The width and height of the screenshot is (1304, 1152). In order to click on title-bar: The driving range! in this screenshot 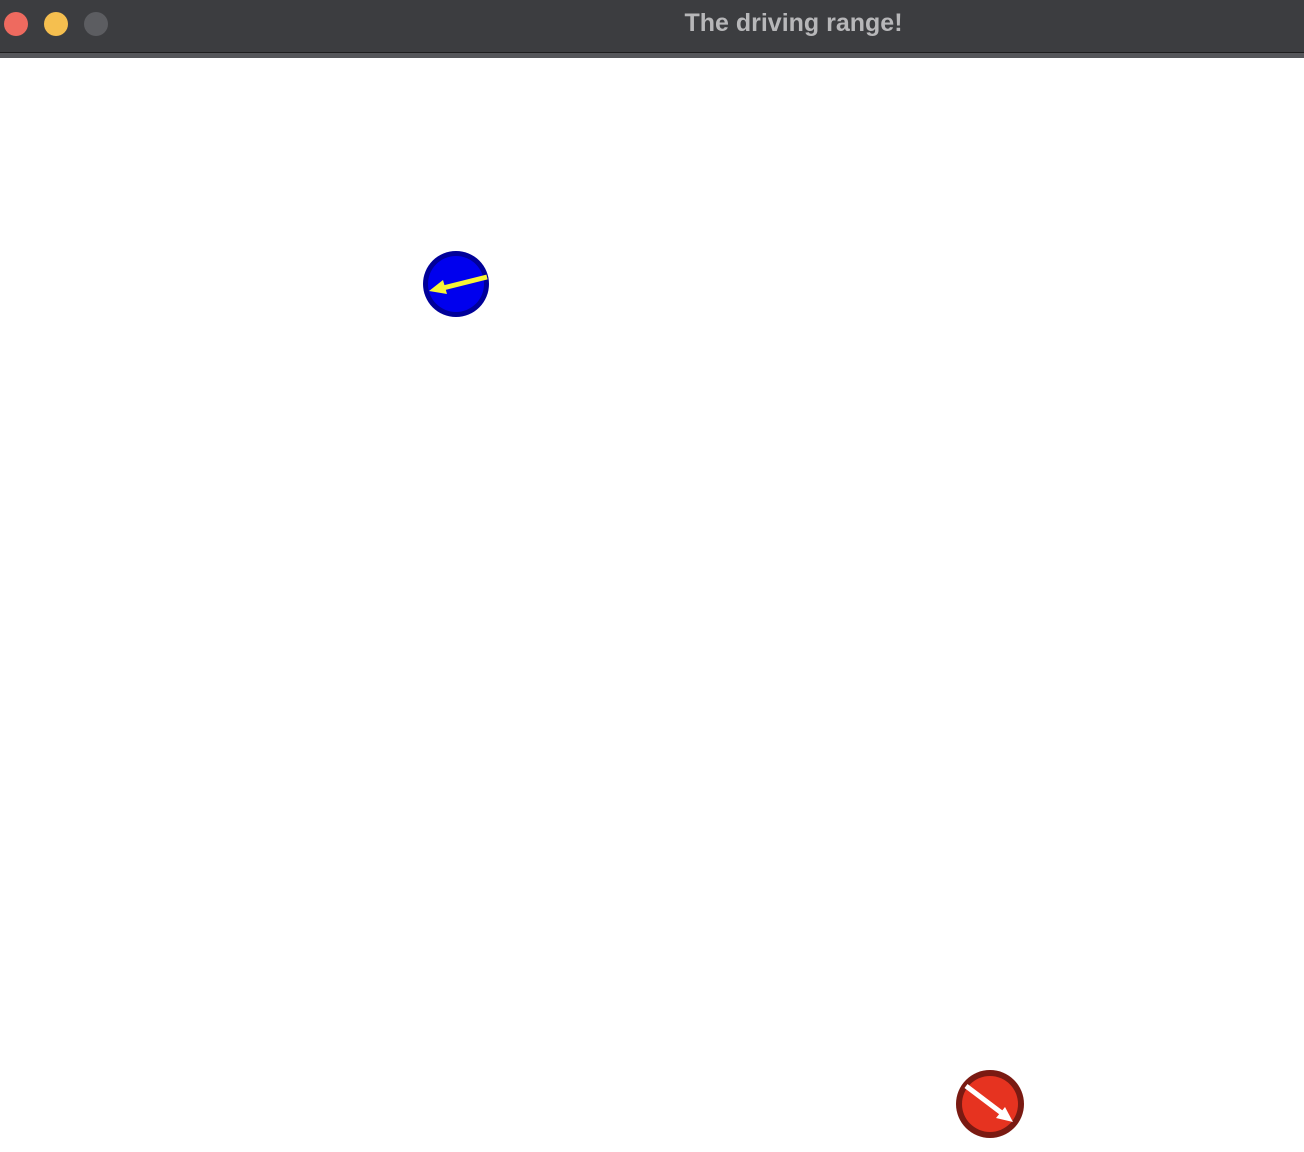, I will do `click(652, 26)`.